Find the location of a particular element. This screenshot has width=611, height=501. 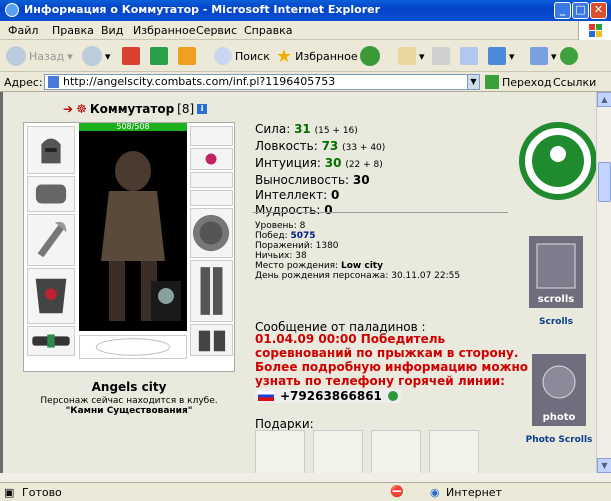

svg-text: scrolls is located at coordinates (556, 299).